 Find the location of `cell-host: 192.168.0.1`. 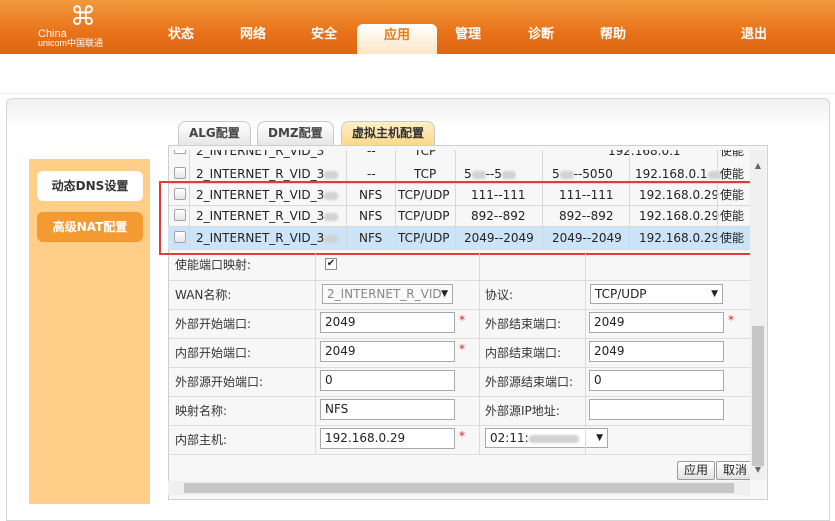

cell-host: 192.168.0.1 is located at coordinates (644, 154).